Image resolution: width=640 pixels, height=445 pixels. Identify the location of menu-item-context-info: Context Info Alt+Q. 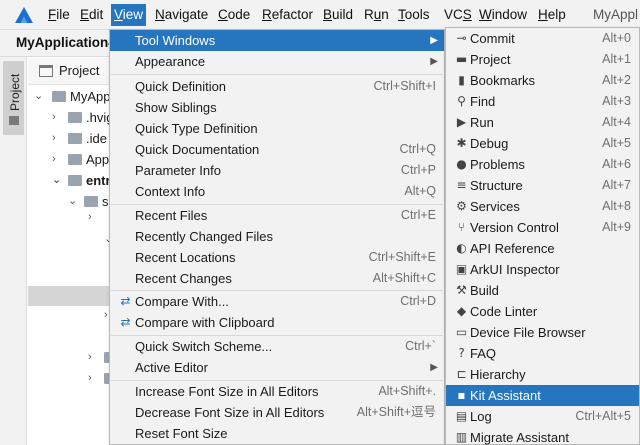
(277, 191).